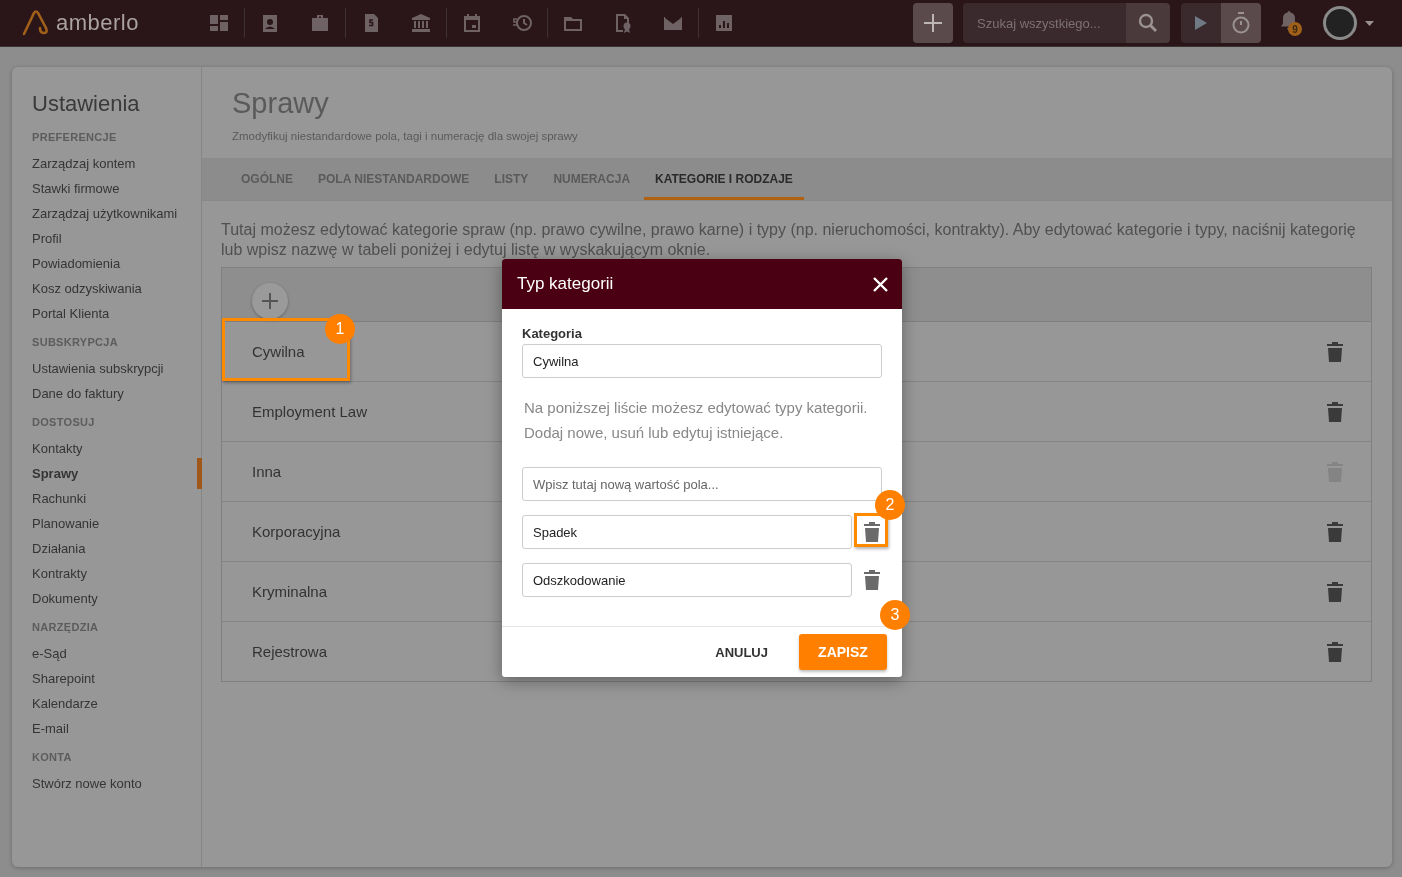  I want to click on section-heading: NARZĘDZIA, so click(66, 627).